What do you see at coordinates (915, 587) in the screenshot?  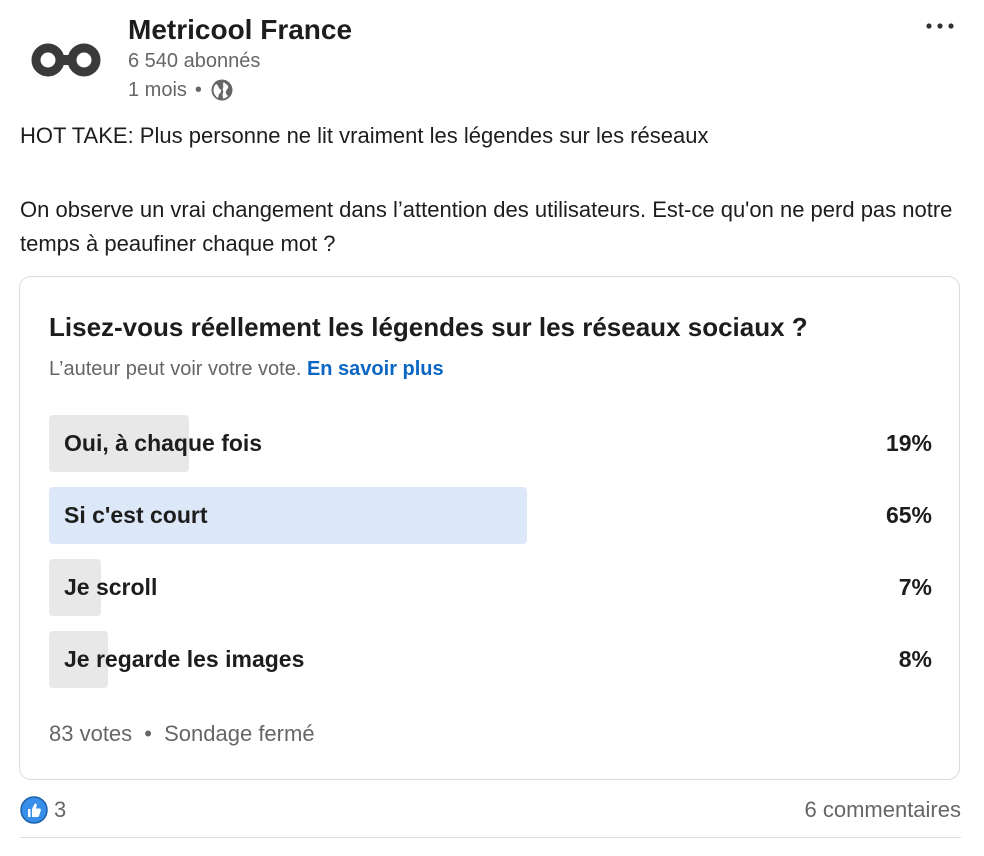 I see `poll-option-percent: 7%` at bounding box center [915, 587].